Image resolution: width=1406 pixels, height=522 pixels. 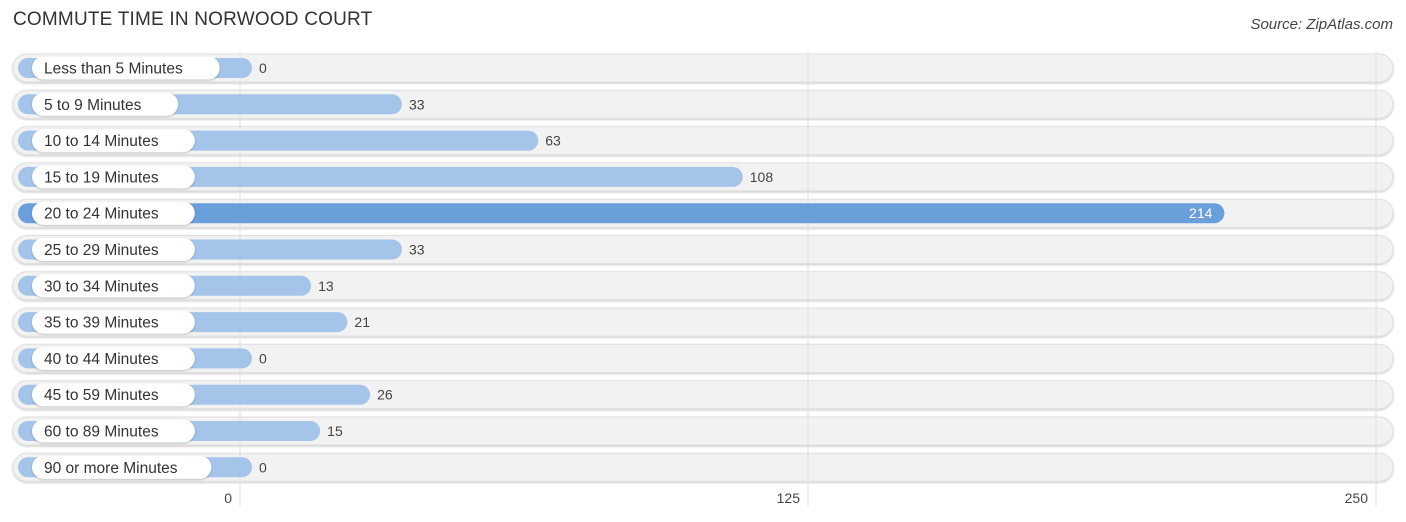 I want to click on category-label: 10 to 14 Minutes, so click(x=101, y=141).